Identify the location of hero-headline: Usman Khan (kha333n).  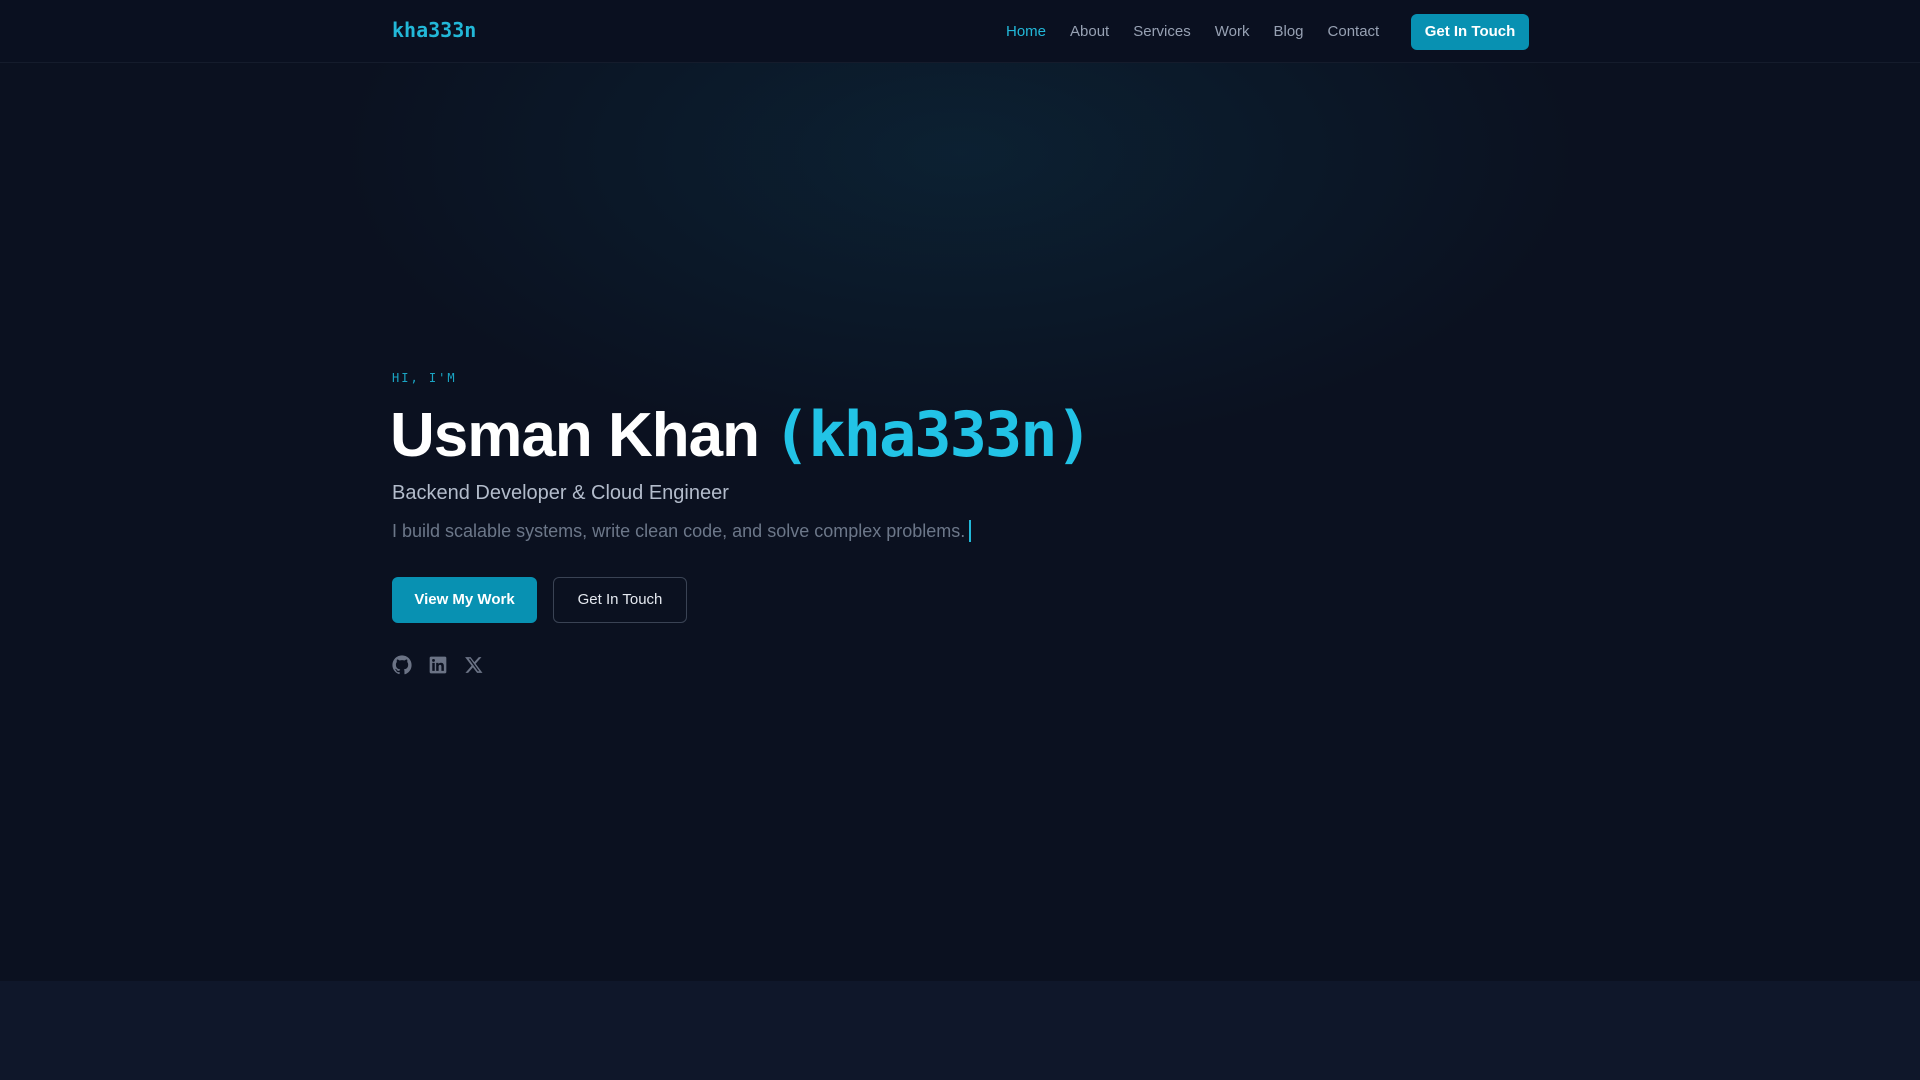
(741, 434).